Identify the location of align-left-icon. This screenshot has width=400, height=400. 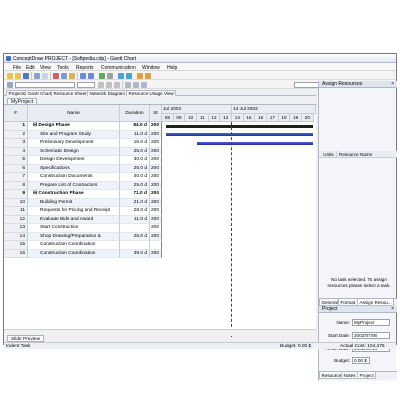
(128, 84).